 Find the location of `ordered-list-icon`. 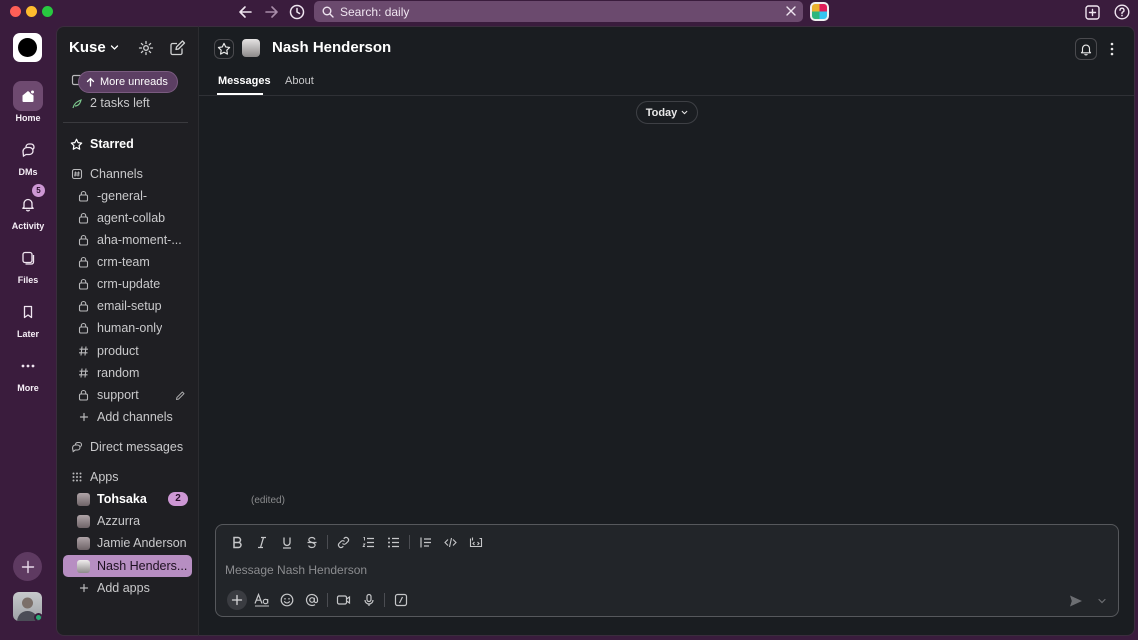

ordered-list-icon is located at coordinates (368, 542).